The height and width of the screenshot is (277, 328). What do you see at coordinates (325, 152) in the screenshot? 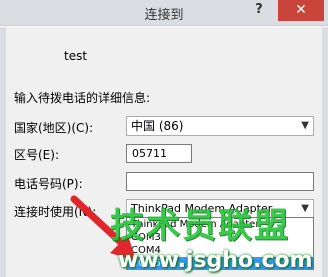
I see `window-border-right` at bounding box center [325, 152].